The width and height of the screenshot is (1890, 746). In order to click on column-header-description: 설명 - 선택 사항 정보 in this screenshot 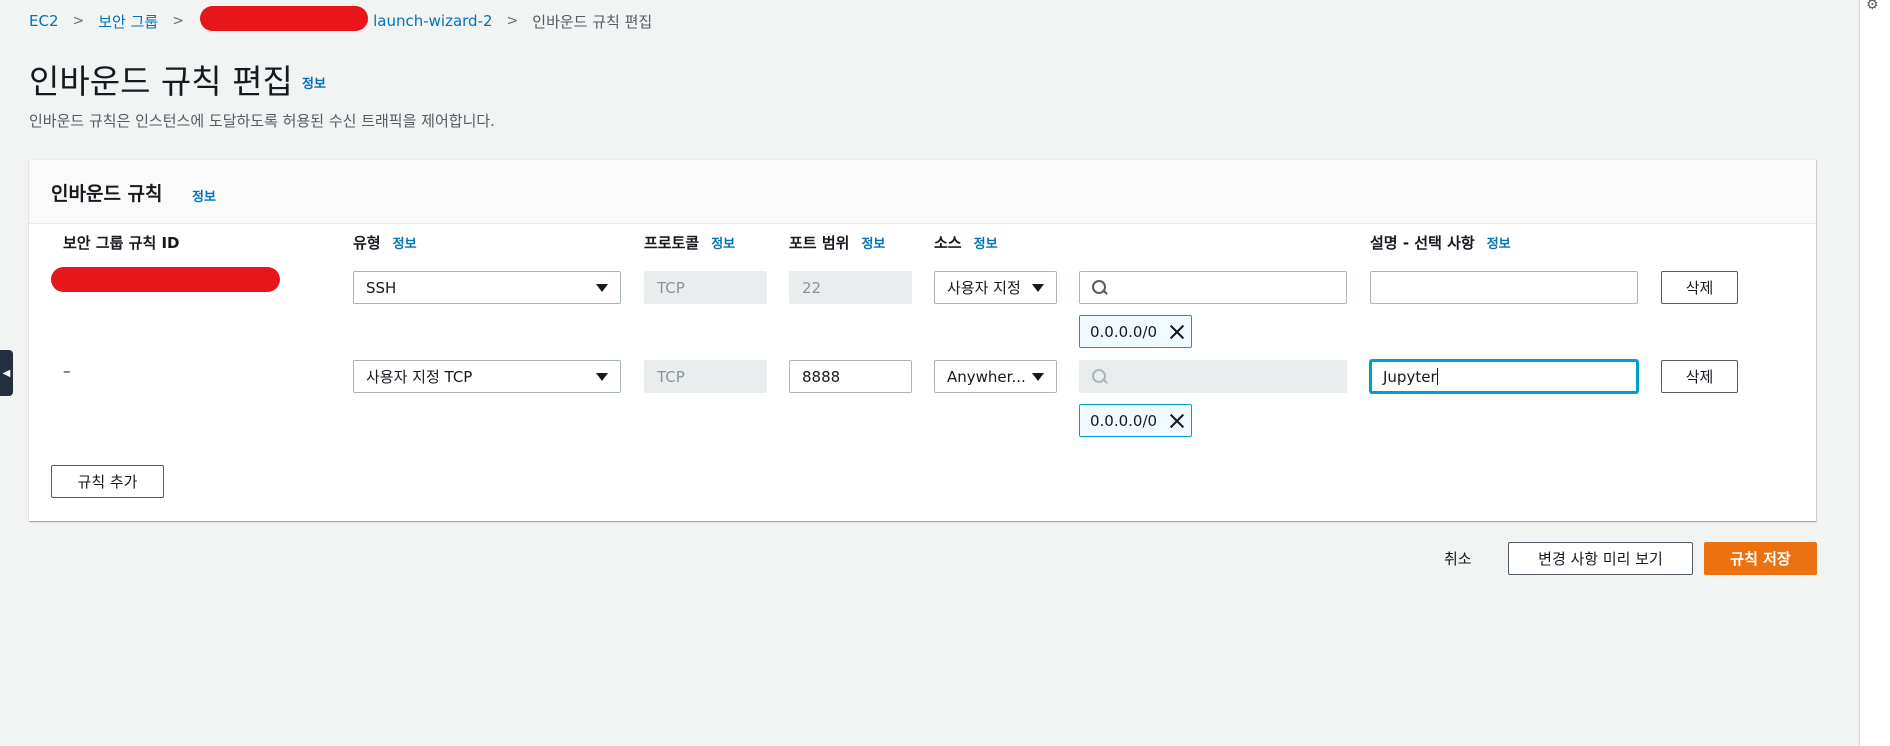, I will do `click(1440, 242)`.